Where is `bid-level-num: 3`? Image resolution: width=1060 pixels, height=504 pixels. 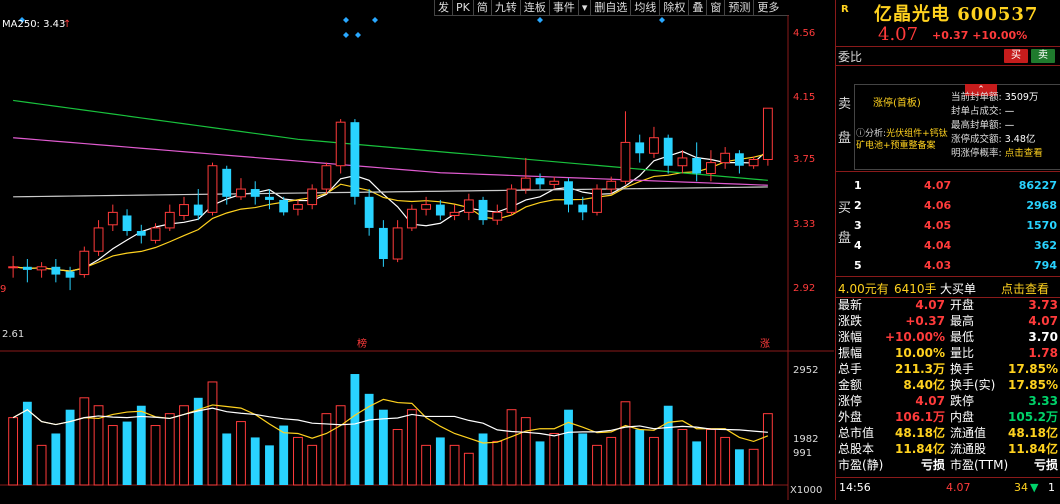 bid-level-num: 3 is located at coordinates (858, 225).